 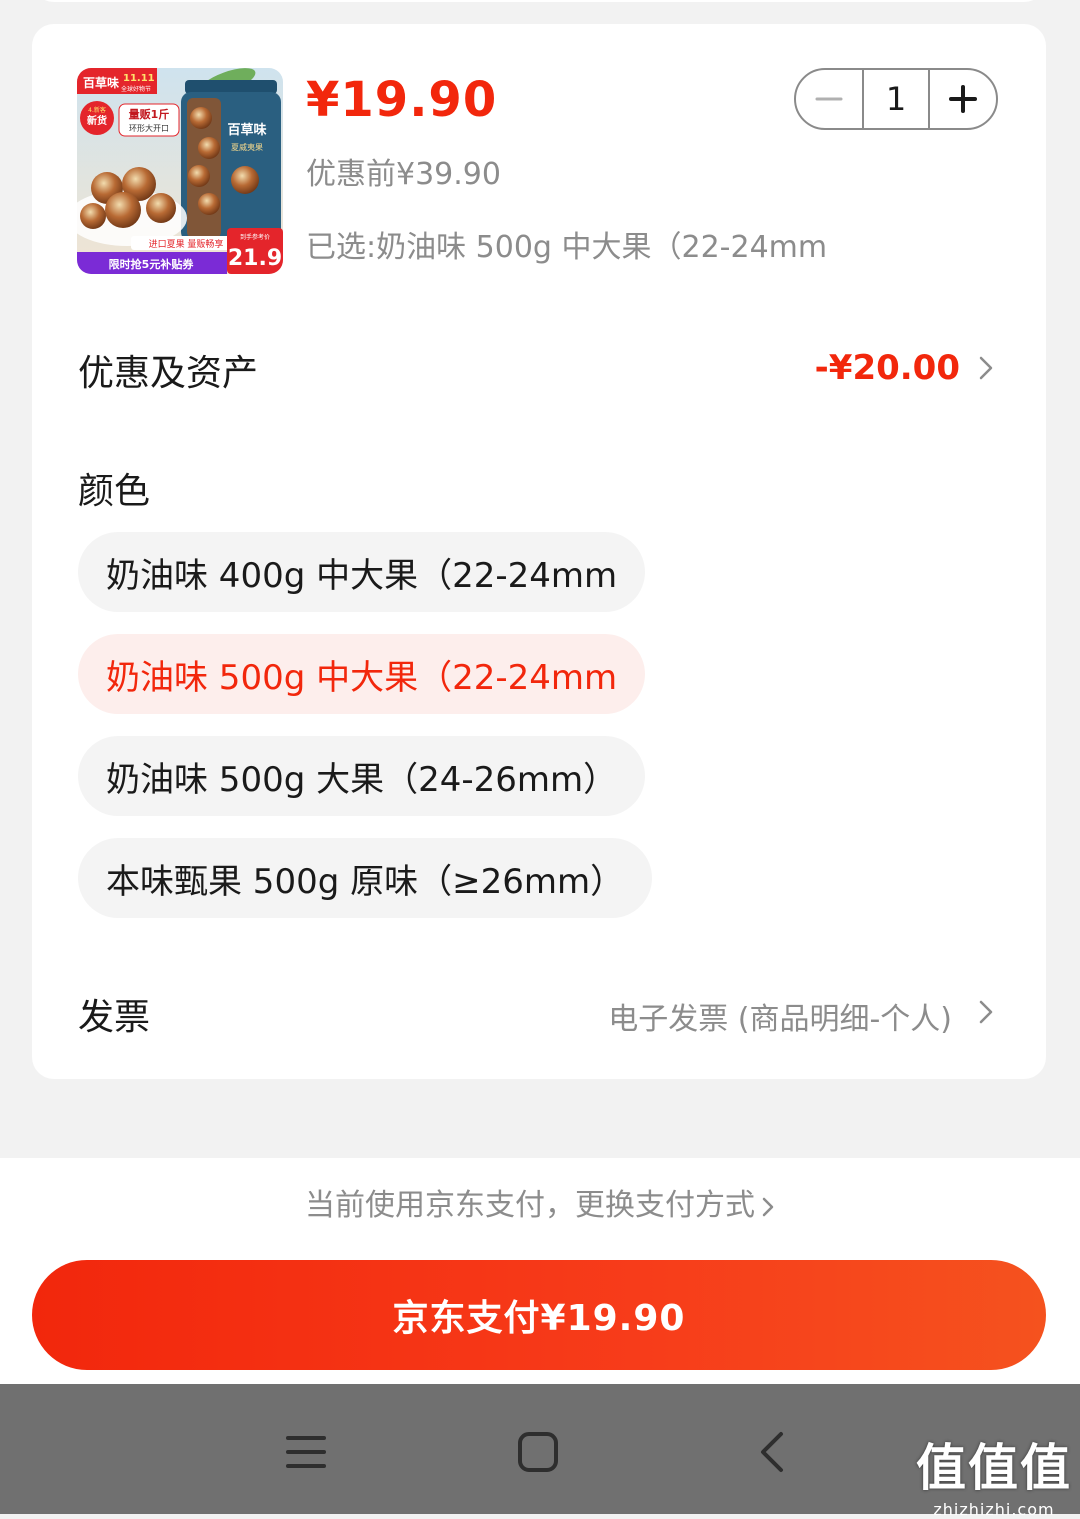 I want to click on discount-label: 优惠及资产, so click(x=168, y=373).